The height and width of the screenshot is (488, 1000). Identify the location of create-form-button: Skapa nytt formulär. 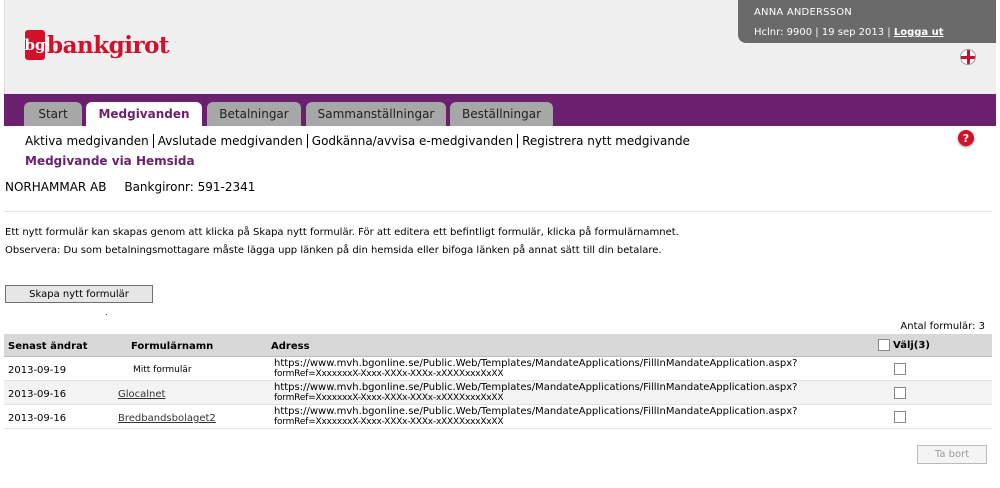
(79, 294).